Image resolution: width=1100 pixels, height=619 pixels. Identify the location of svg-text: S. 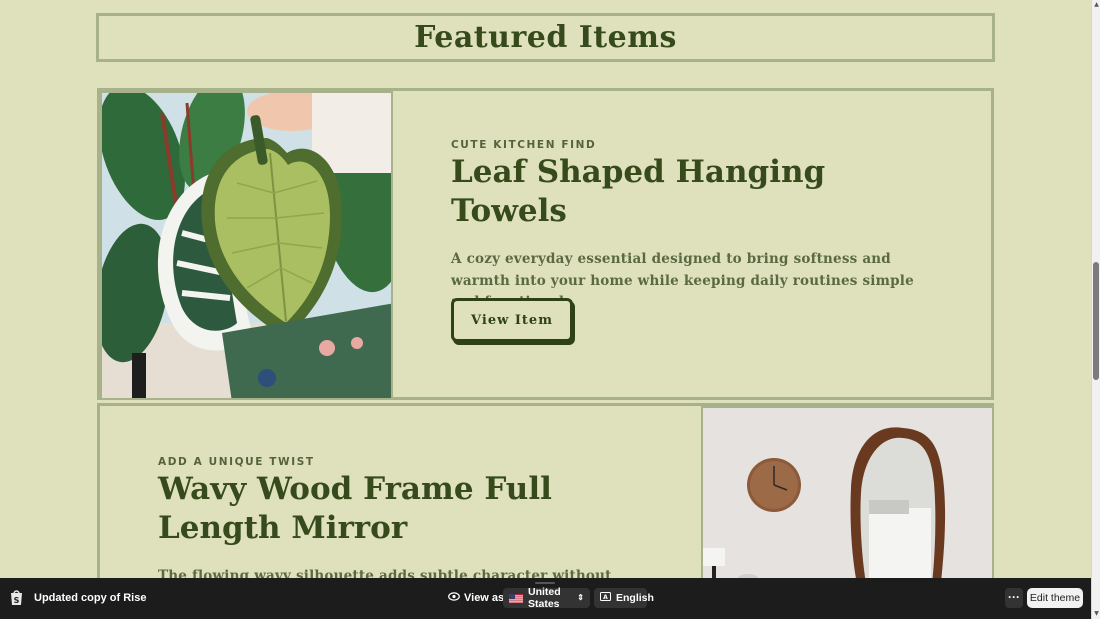
(17, 600).